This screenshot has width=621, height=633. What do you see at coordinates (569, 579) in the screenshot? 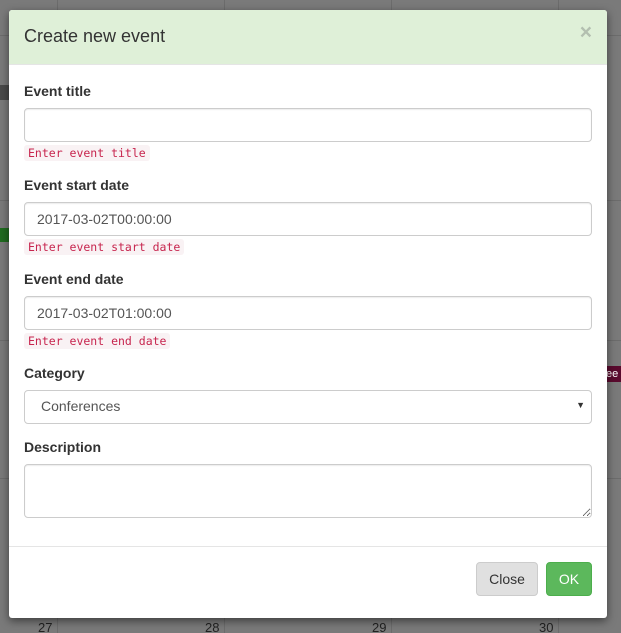
I see `ok-button: OK` at bounding box center [569, 579].